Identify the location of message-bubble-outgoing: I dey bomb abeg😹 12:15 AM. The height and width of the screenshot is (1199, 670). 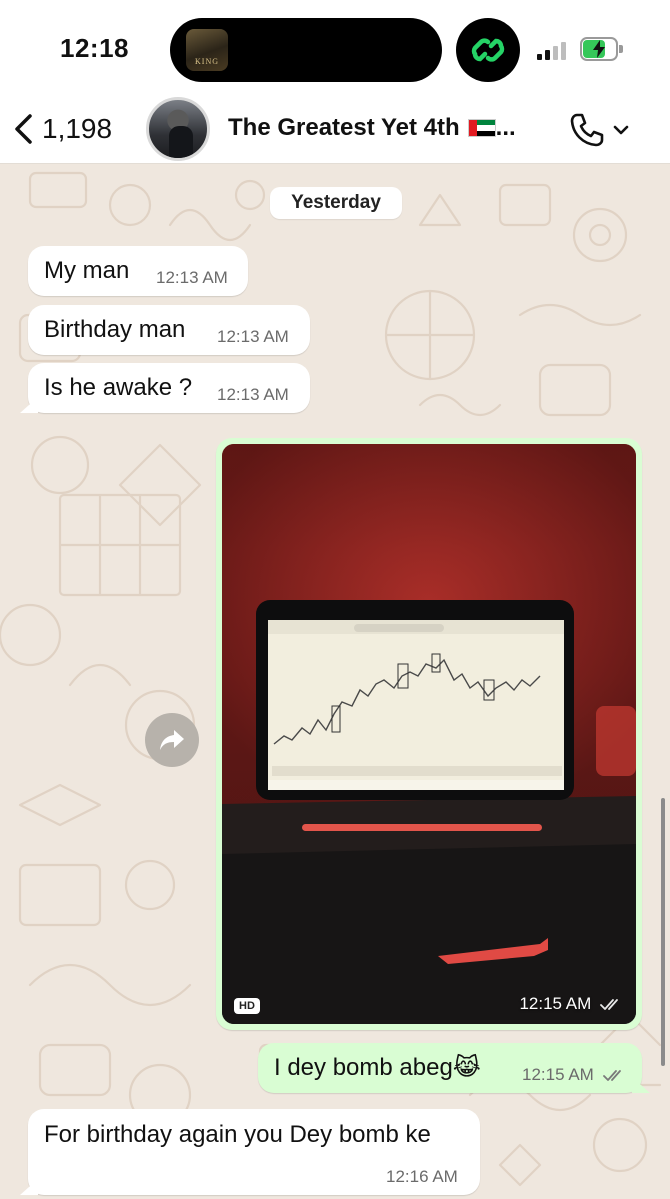
(450, 1068).